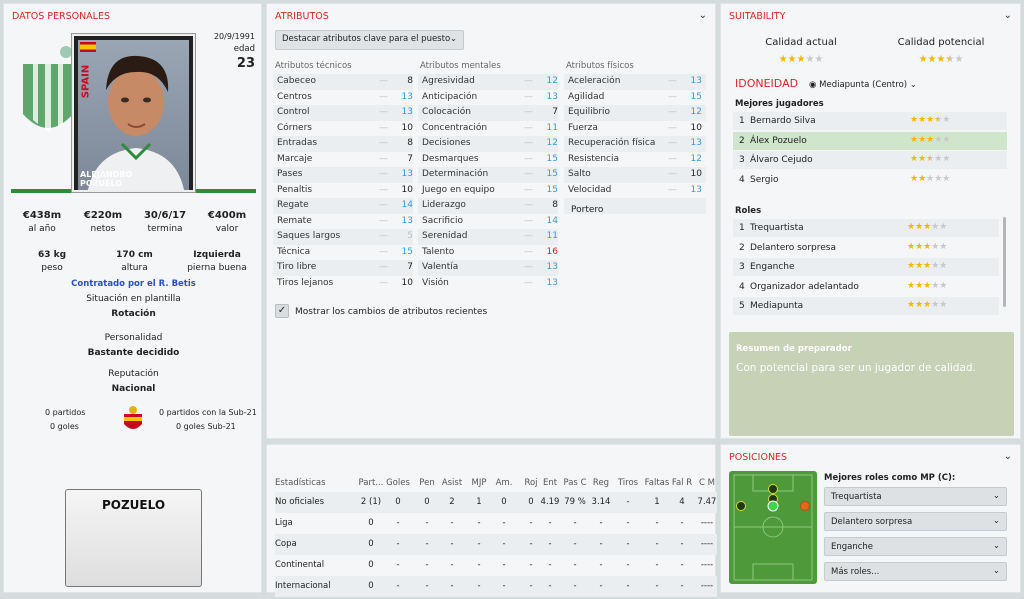 This screenshot has height=599, width=1024. Describe the element at coordinates (496, 586) in the screenshot. I see `stats-row: Internacional 0- - - - - - - - - - - - ----` at that location.